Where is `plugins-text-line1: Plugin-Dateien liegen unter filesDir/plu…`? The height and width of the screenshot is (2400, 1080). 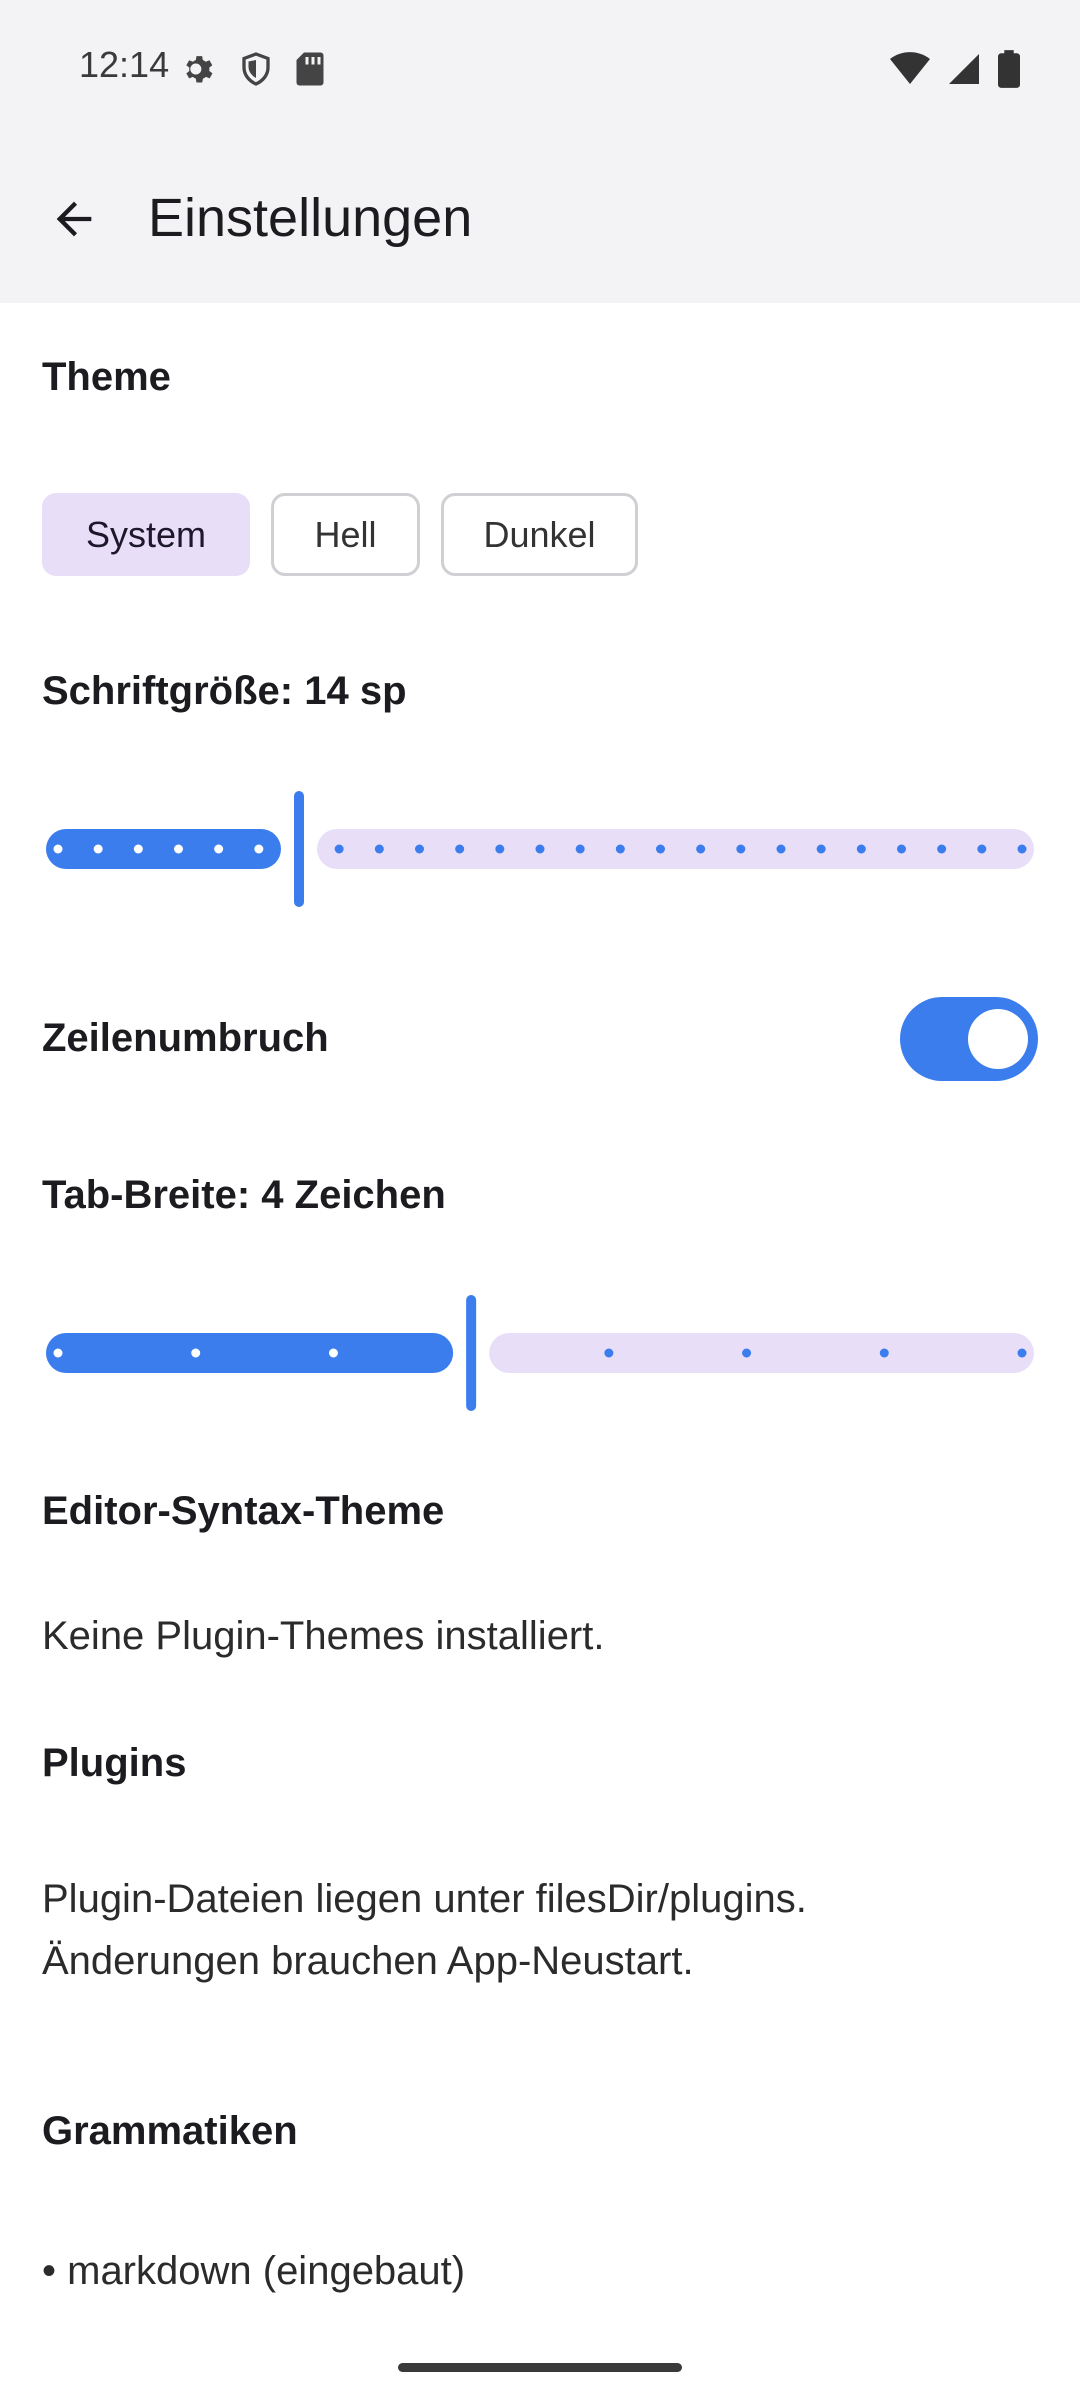
plugins-text-line1: Plugin-Dateien liegen unter filesDir/plu… is located at coordinates (424, 1899).